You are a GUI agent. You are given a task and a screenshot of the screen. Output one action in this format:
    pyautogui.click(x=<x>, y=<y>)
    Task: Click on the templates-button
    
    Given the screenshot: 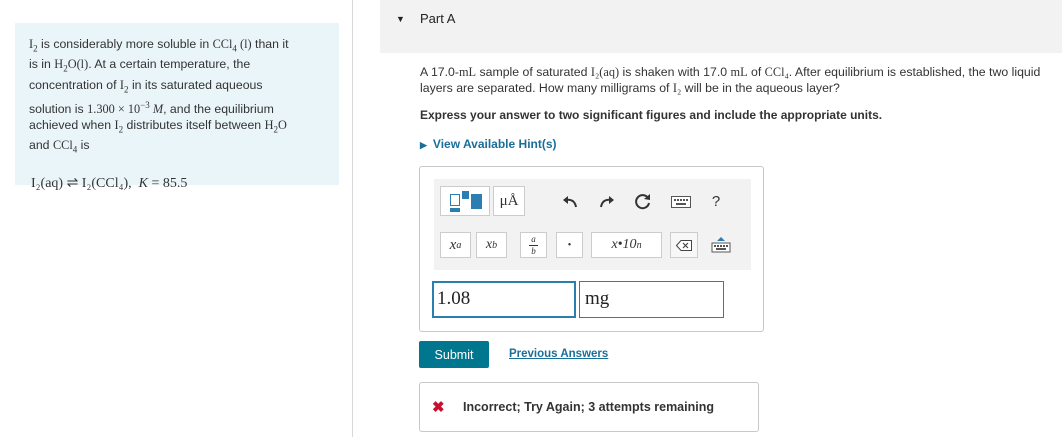 What is the action you would take?
    pyautogui.click(x=465, y=201)
    